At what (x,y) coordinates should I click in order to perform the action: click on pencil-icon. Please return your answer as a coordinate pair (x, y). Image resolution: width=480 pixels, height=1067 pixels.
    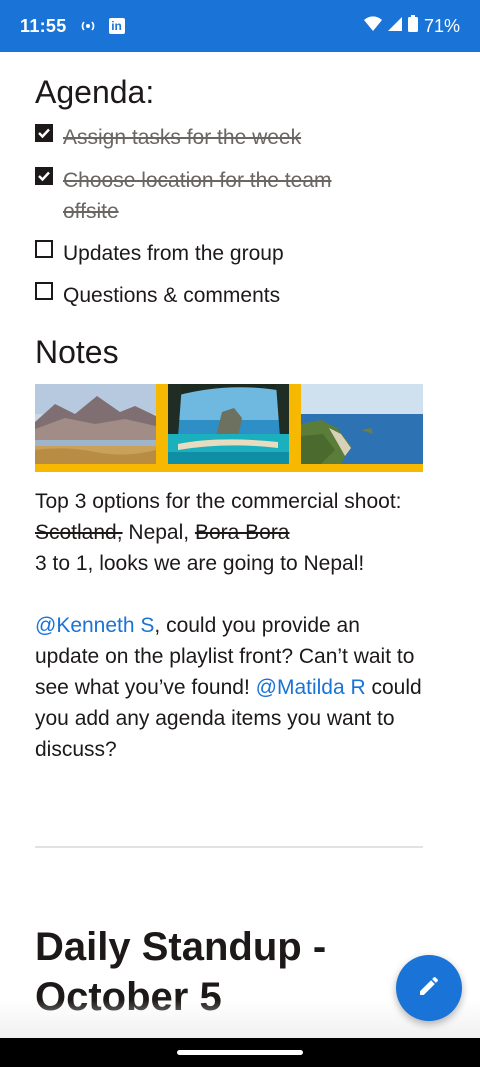
    Looking at the image, I should click on (429, 988).